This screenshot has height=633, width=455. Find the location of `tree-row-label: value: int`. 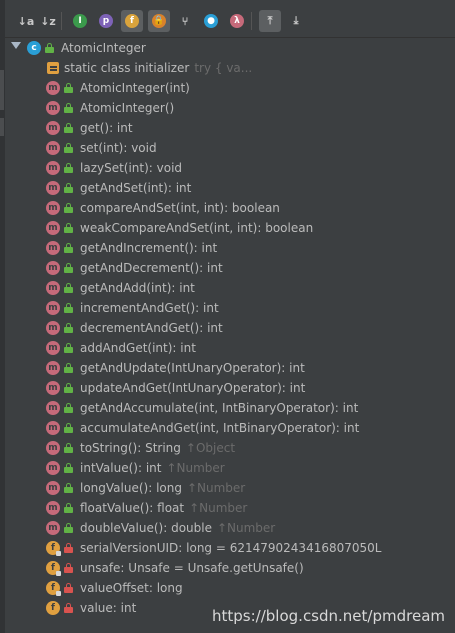

tree-row-label: value: int is located at coordinates (108, 608).